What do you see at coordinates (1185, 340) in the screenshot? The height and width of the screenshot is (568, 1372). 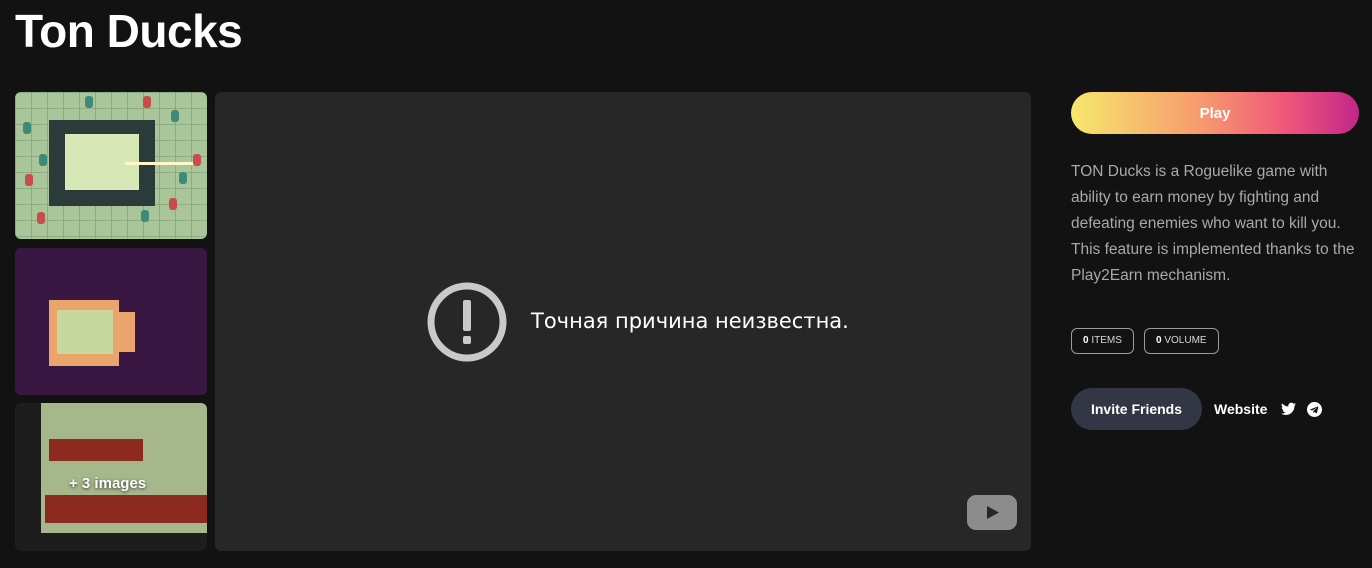 I see `volume-label: VOLUME` at bounding box center [1185, 340].